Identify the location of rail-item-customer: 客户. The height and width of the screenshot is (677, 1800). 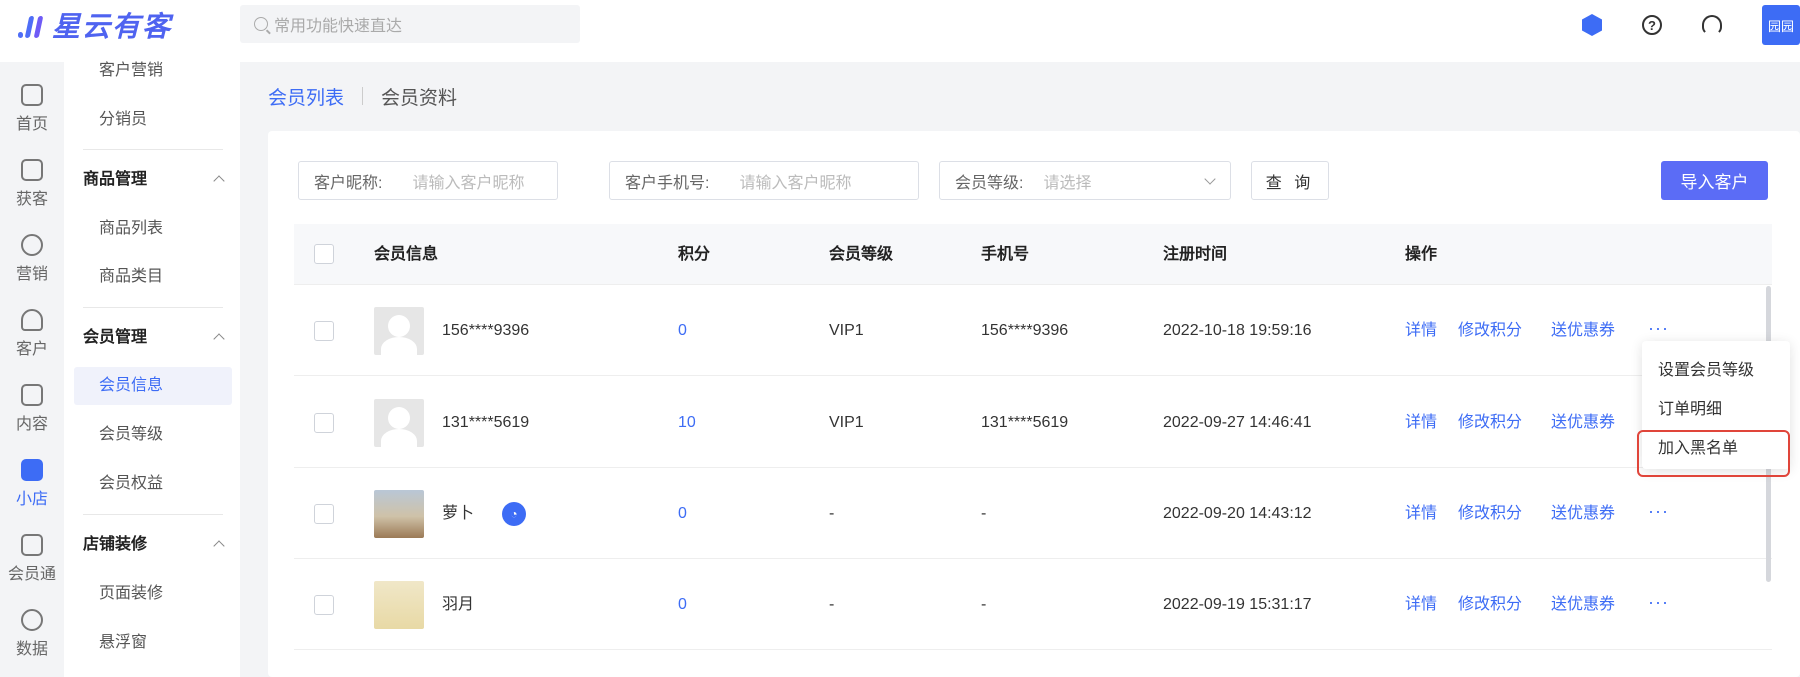
(32, 339).